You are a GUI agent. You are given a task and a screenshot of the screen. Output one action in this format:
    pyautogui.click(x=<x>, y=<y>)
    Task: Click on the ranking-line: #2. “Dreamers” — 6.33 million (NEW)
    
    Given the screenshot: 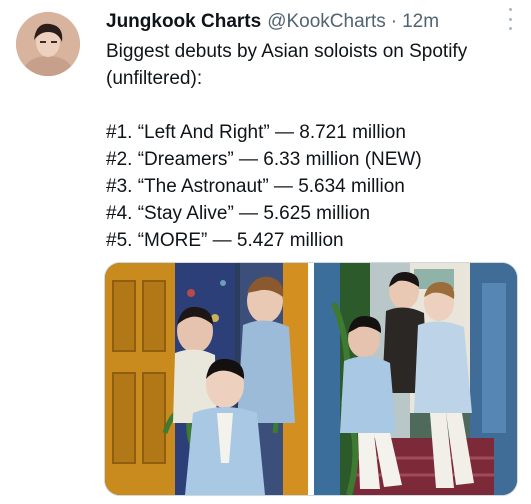 What is the action you would take?
    pyautogui.click(x=264, y=159)
    